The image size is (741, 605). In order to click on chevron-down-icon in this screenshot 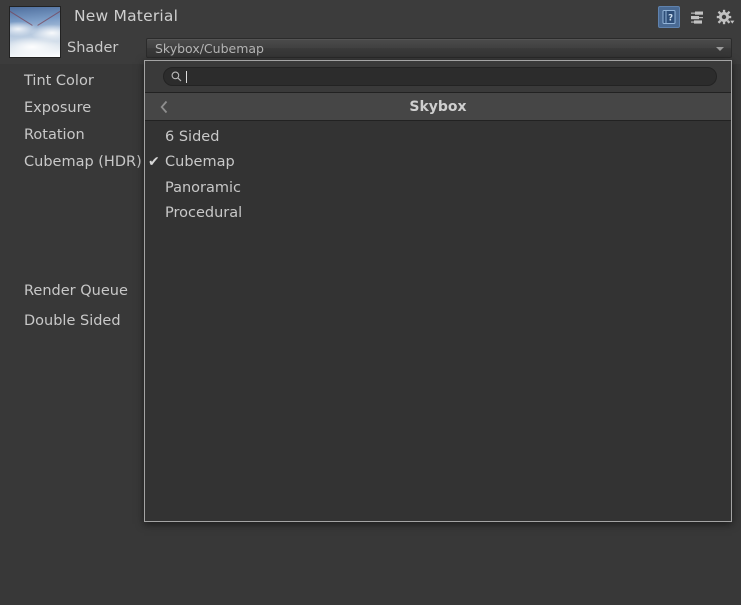, I will do `click(720, 49)`.